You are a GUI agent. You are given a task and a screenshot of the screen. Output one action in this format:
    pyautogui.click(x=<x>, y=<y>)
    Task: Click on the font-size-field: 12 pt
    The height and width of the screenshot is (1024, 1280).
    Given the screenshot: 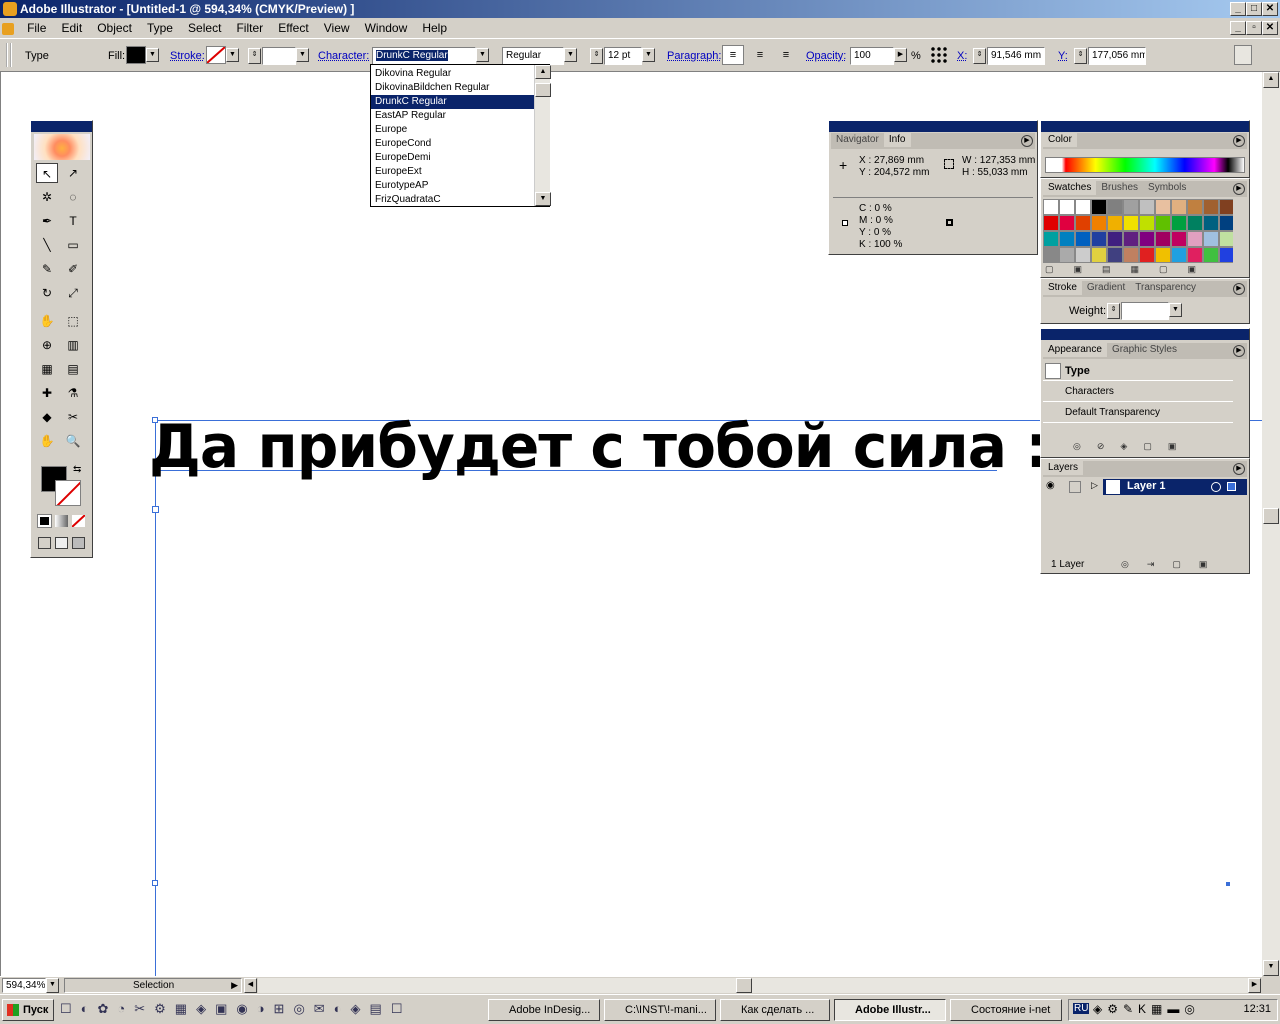 What is the action you would take?
    pyautogui.click(x=623, y=56)
    